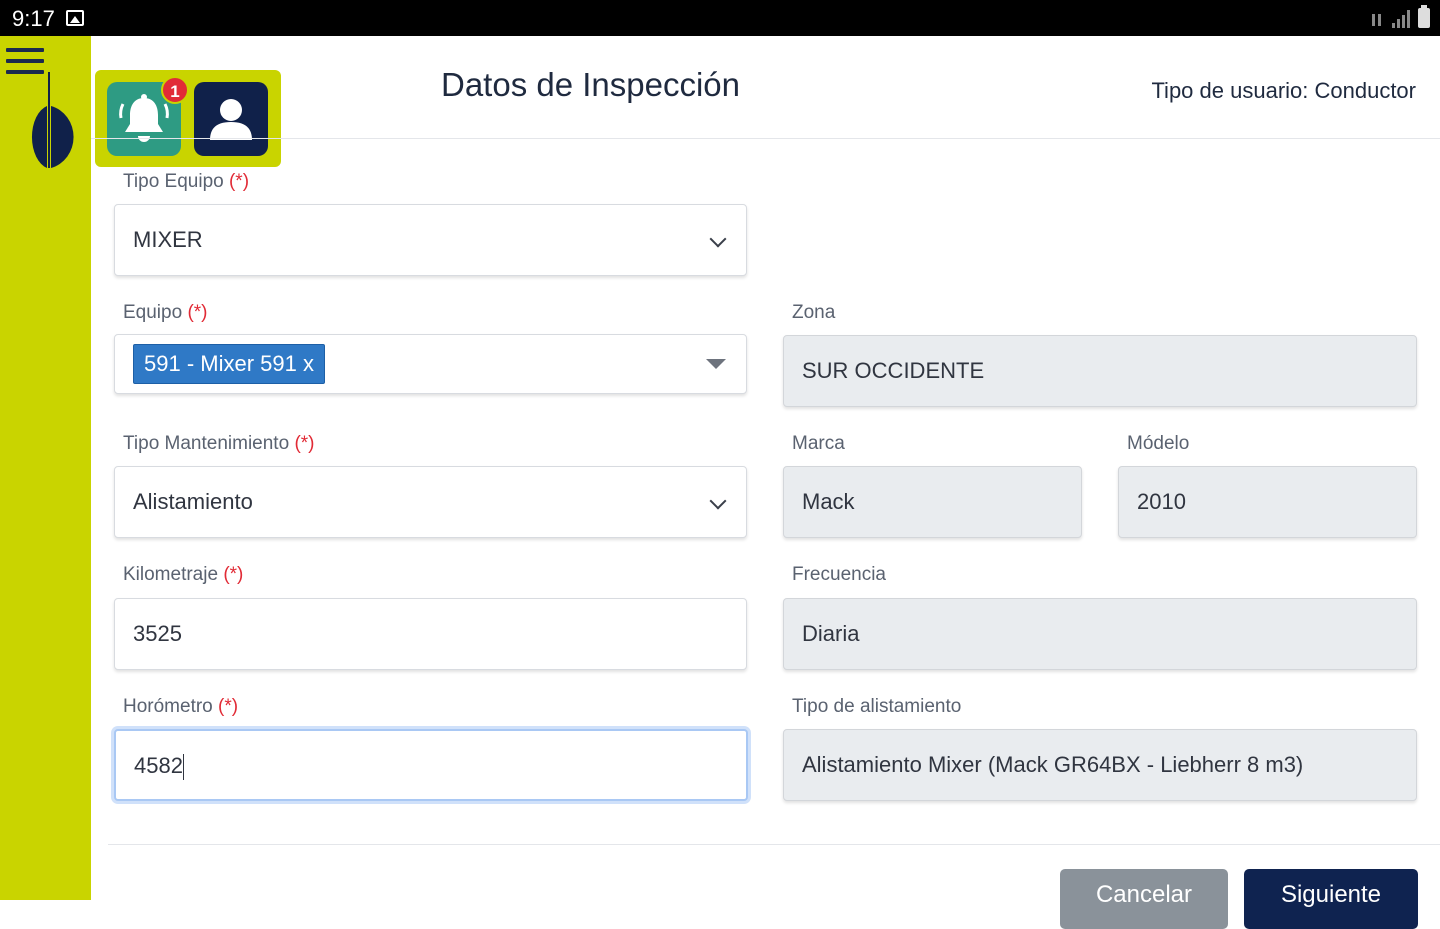 The width and height of the screenshot is (1440, 929). What do you see at coordinates (1283, 90) in the screenshot?
I see `user-type-label: Tipo de usuario: Conductor` at bounding box center [1283, 90].